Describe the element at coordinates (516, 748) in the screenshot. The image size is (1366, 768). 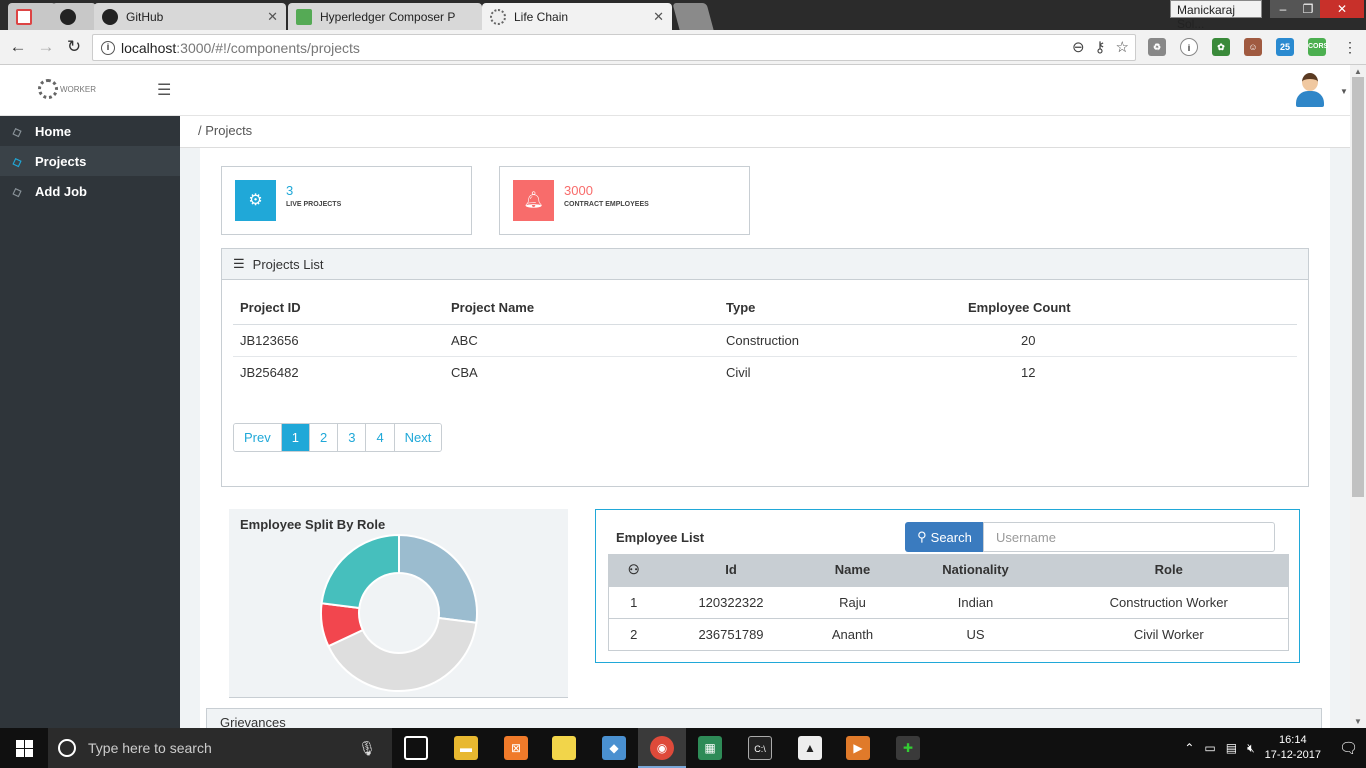
I see `xampp-icon: ⊠` at that location.